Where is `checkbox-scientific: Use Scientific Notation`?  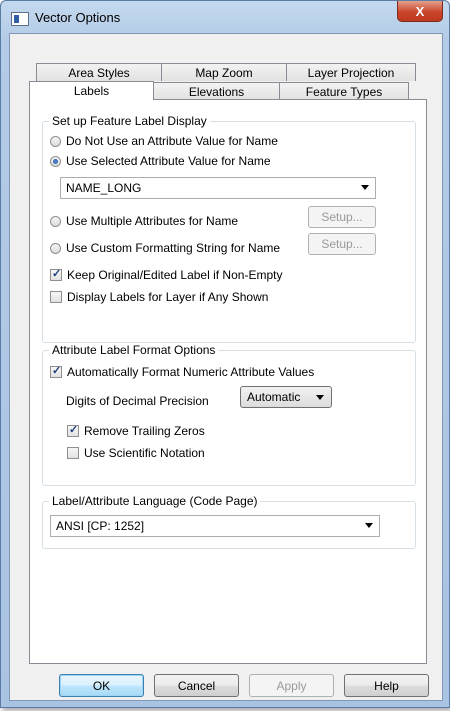
checkbox-scientific: Use Scientific Notation is located at coordinates (136, 453).